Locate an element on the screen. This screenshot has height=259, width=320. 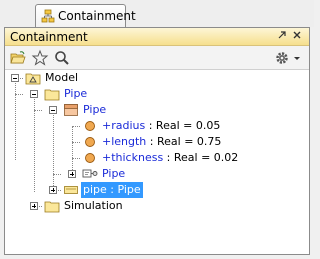
property-type-value: : Real = 0.05 is located at coordinates (183, 125).